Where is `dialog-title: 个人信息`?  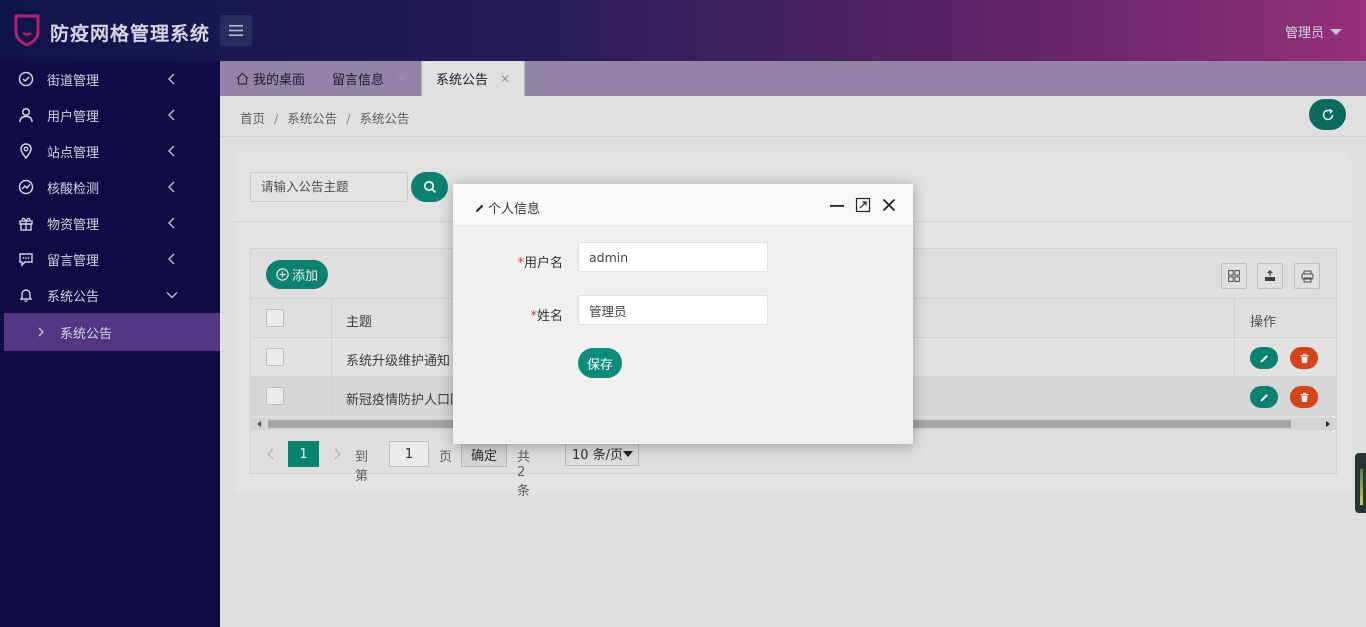
dialog-title: 个人信息 is located at coordinates (507, 207).